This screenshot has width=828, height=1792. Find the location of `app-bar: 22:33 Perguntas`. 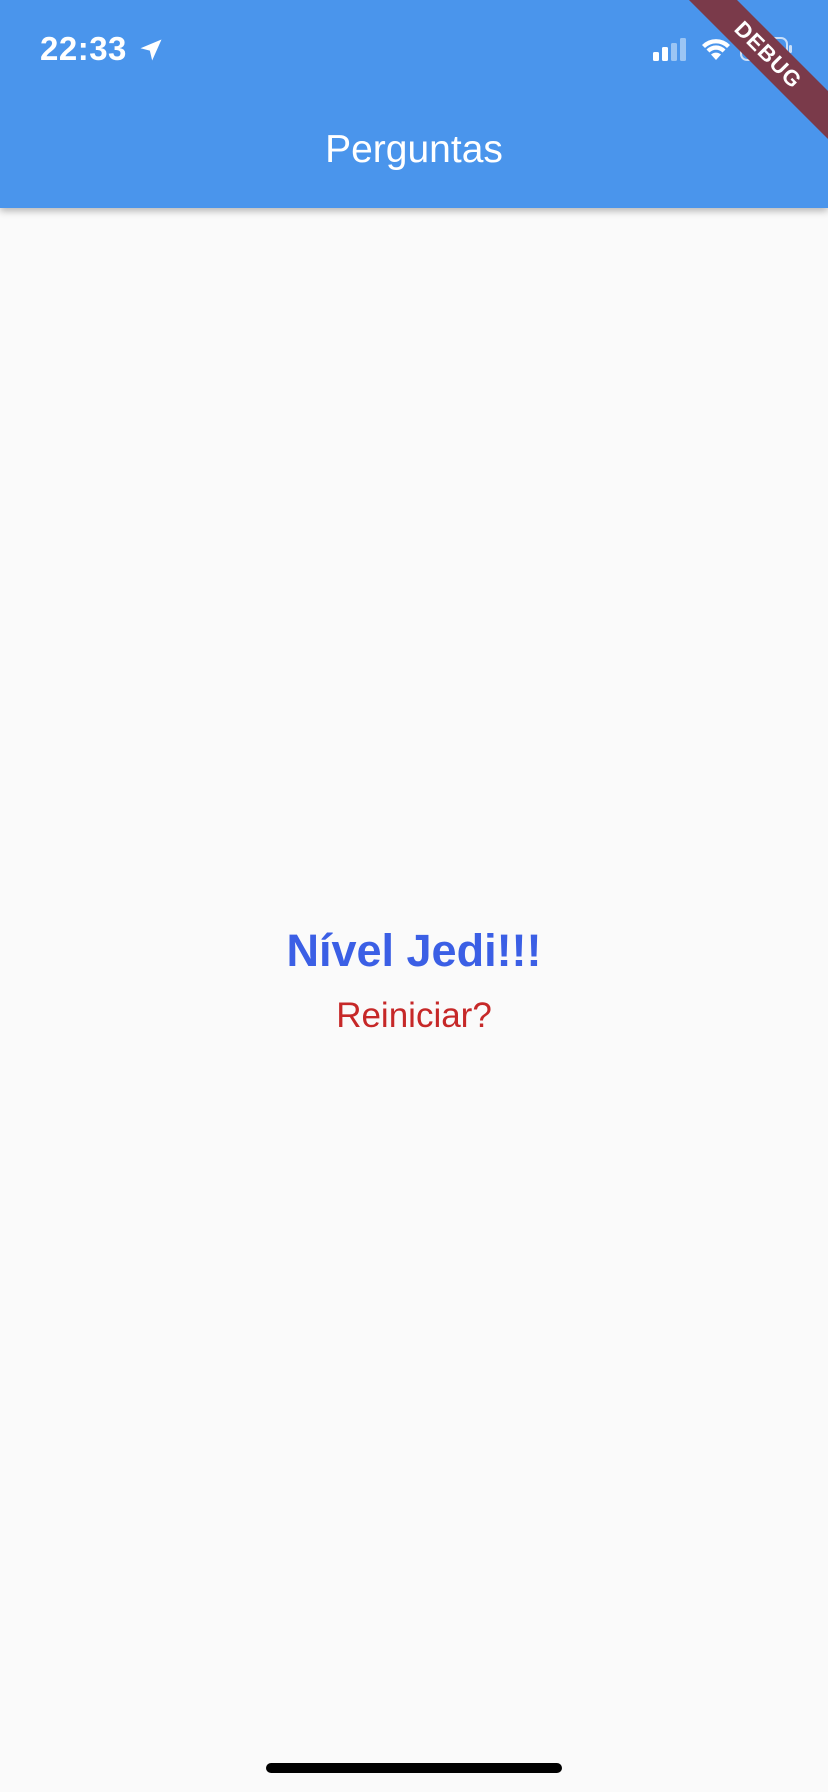

app-bar: 22:33 Perguntas is located at coordinates (414, 104).